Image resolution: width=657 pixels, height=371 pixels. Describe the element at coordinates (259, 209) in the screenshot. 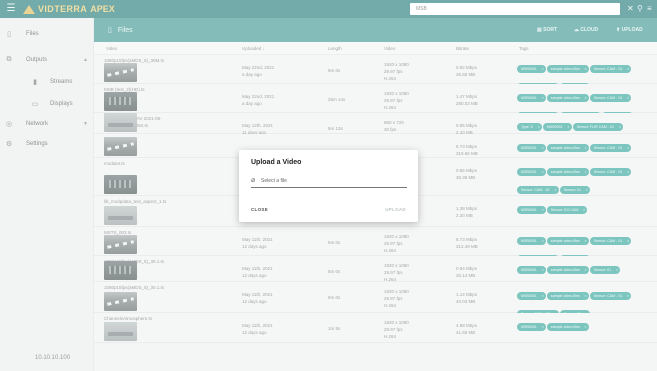

I see `close-button: CLOSE` at that location.